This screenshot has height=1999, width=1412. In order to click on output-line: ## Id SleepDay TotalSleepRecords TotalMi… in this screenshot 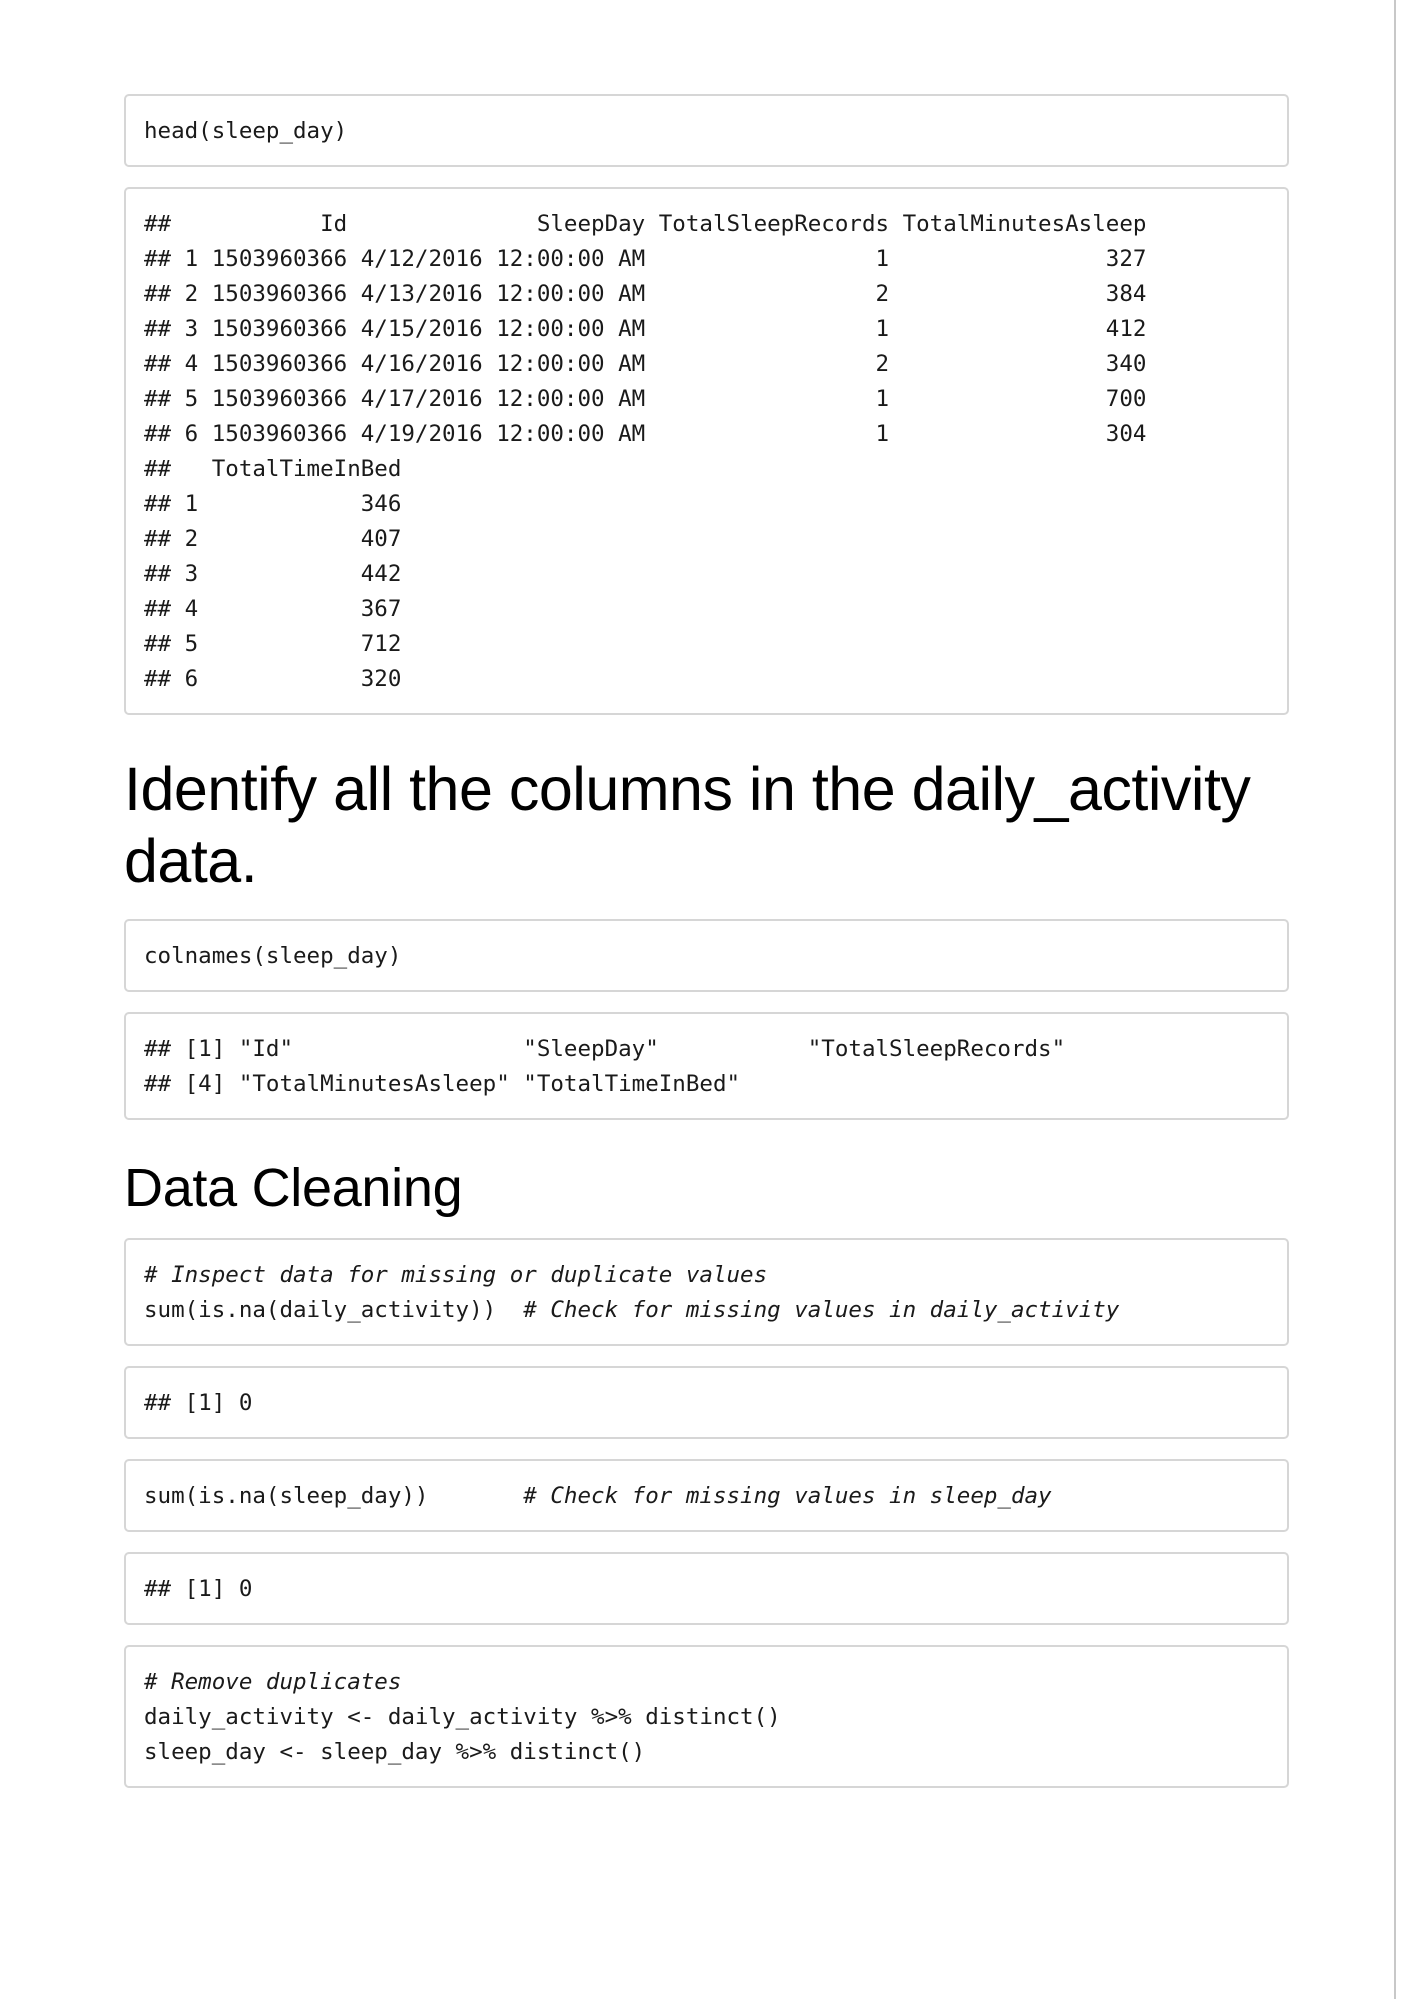, I will do `click(645, 224)`.